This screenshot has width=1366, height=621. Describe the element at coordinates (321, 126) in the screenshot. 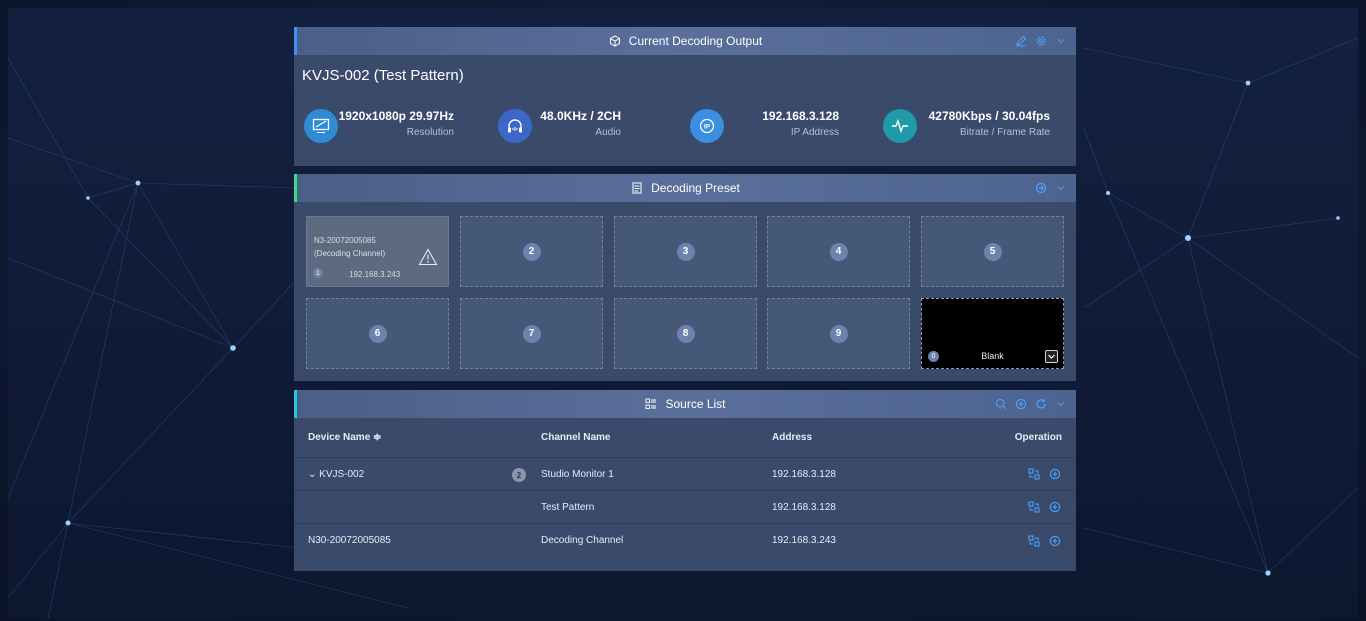

I see `monitor-icon` at that location.